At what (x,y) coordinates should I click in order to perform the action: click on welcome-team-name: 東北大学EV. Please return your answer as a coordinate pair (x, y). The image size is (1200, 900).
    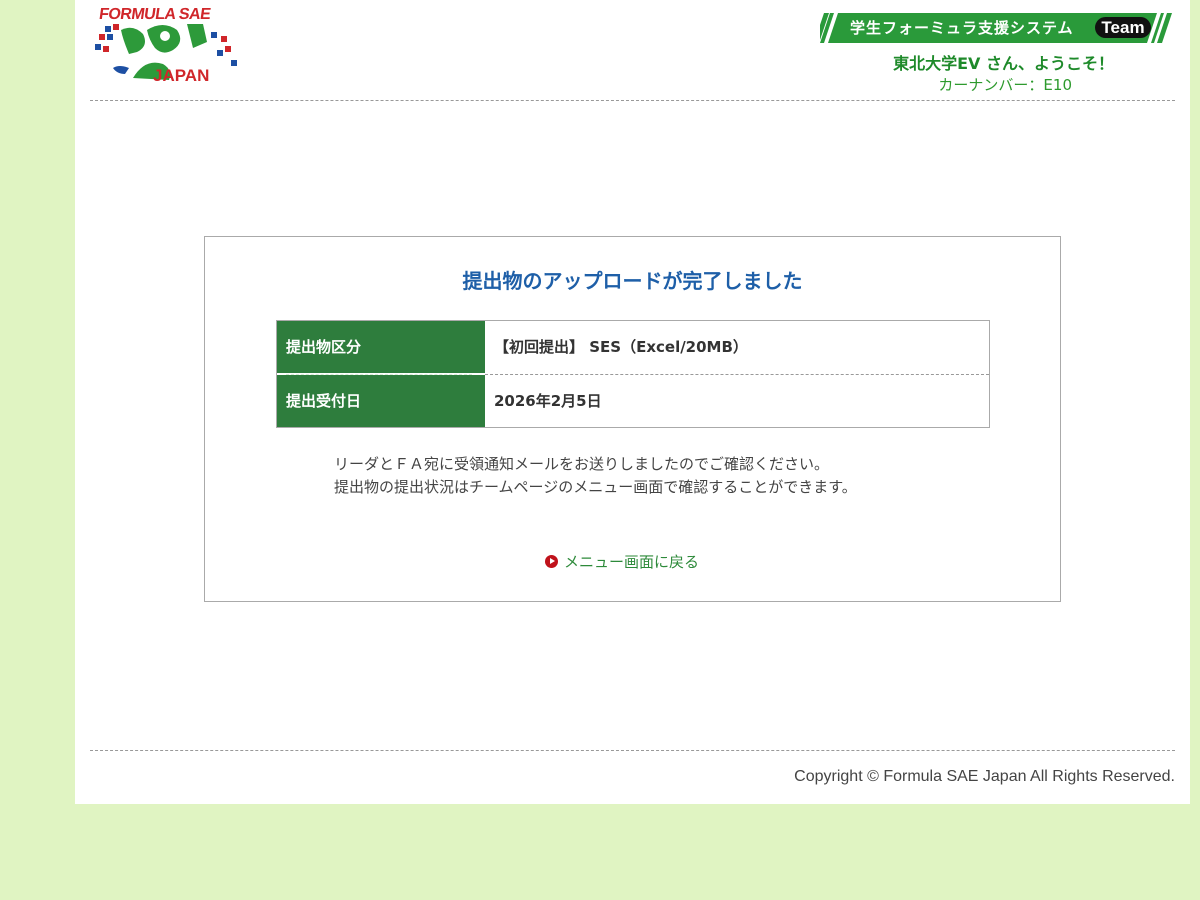
    Looking at the image, I should click on (937, 63).